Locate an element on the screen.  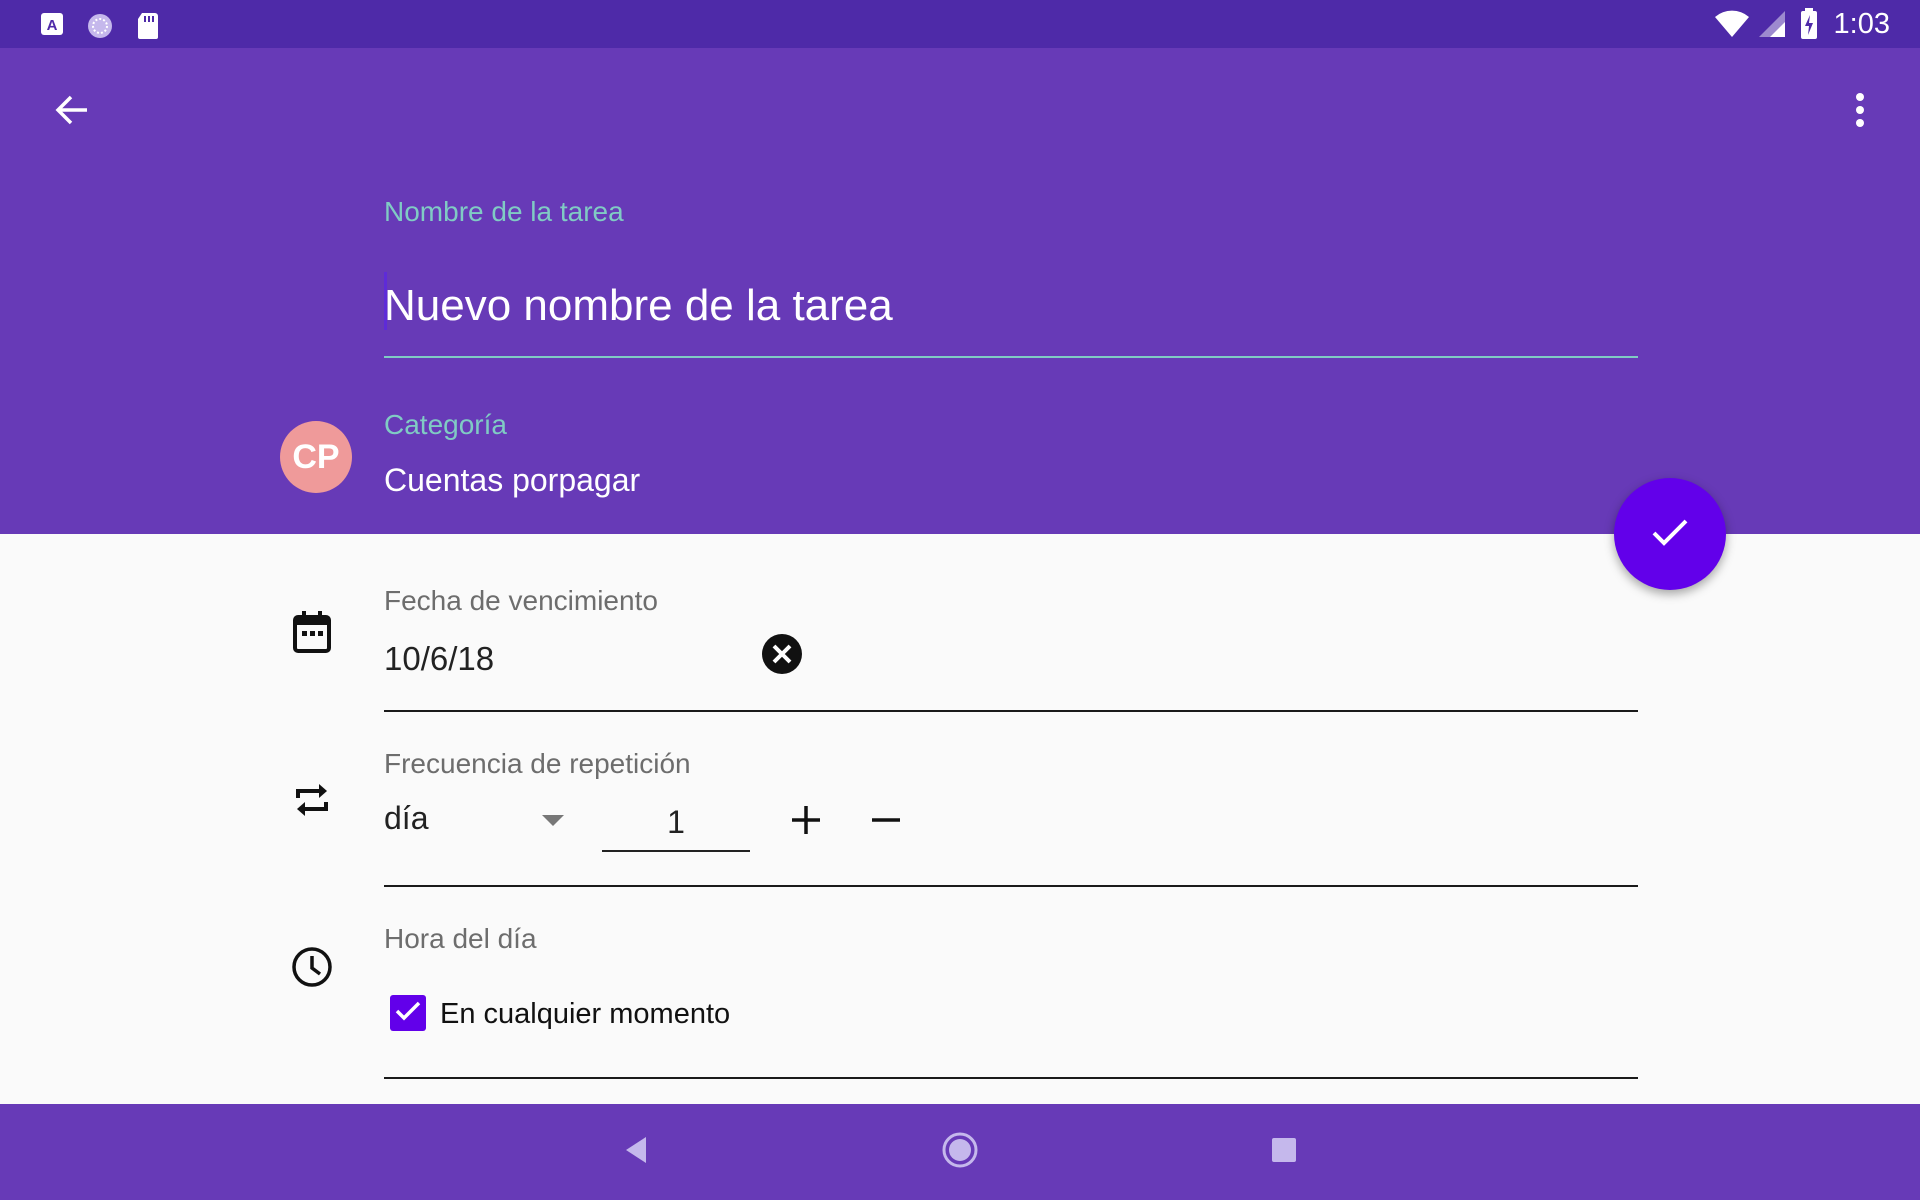
navigation-bar is located at coordinates (960, 1152).